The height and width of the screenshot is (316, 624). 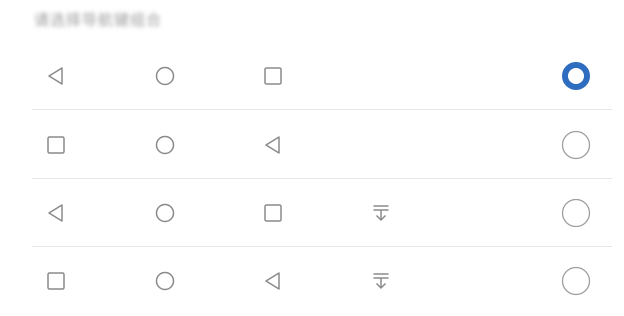 What do you see at coordinates (322, 109) in the screenshot?
I see `row-divider` at bounding box center [322, 109].